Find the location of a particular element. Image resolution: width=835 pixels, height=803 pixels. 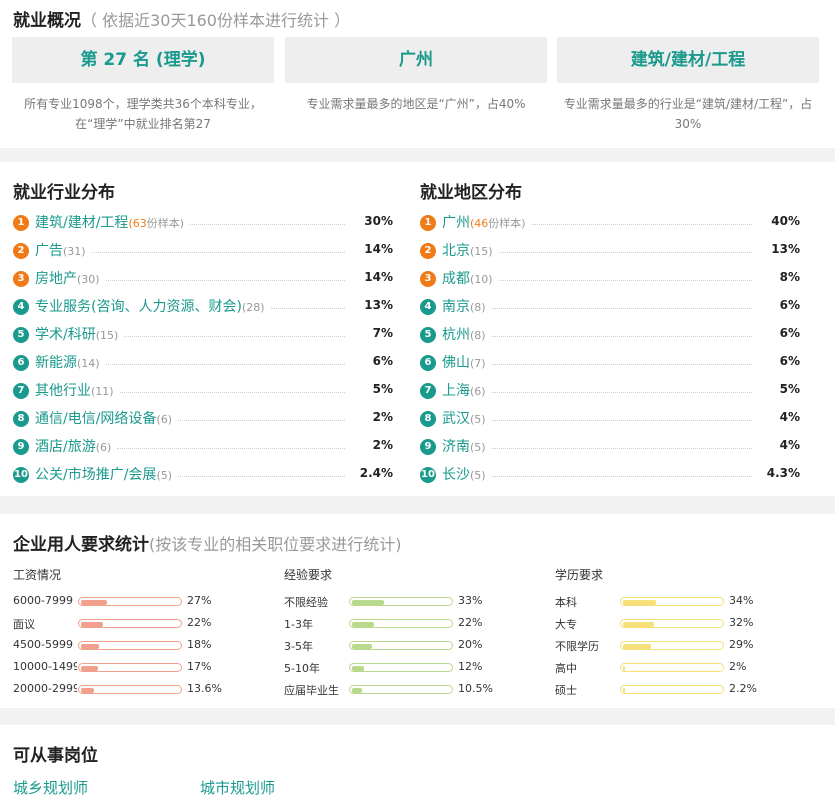

industry-name: 学术/科研 is located at coordinates (65, 335).